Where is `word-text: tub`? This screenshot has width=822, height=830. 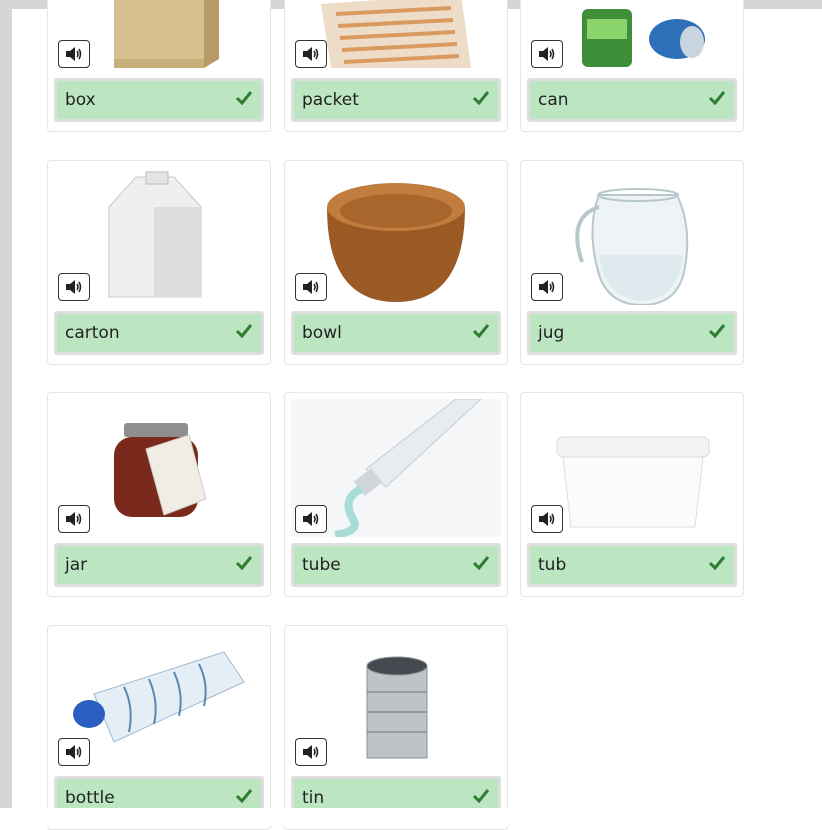 word-text: tub is located at coordinates (552, 565).